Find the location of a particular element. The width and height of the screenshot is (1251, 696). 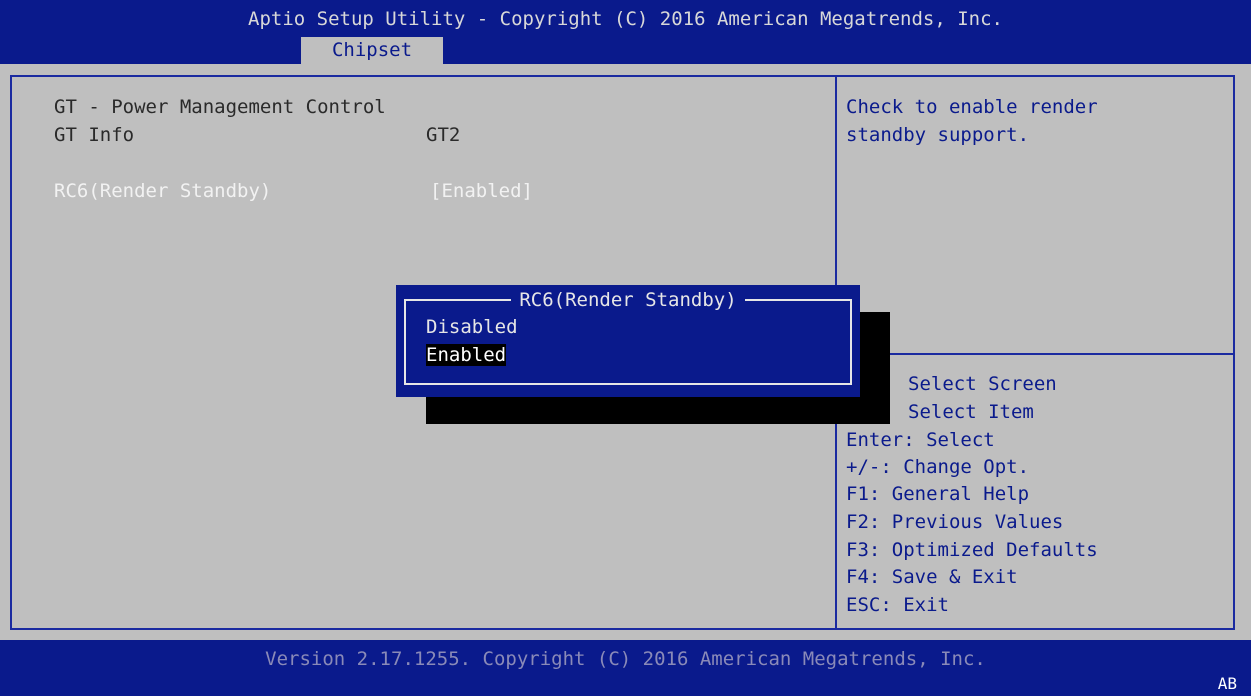

popup-option-disabled: Disabled is located at coordinates (472, 327).